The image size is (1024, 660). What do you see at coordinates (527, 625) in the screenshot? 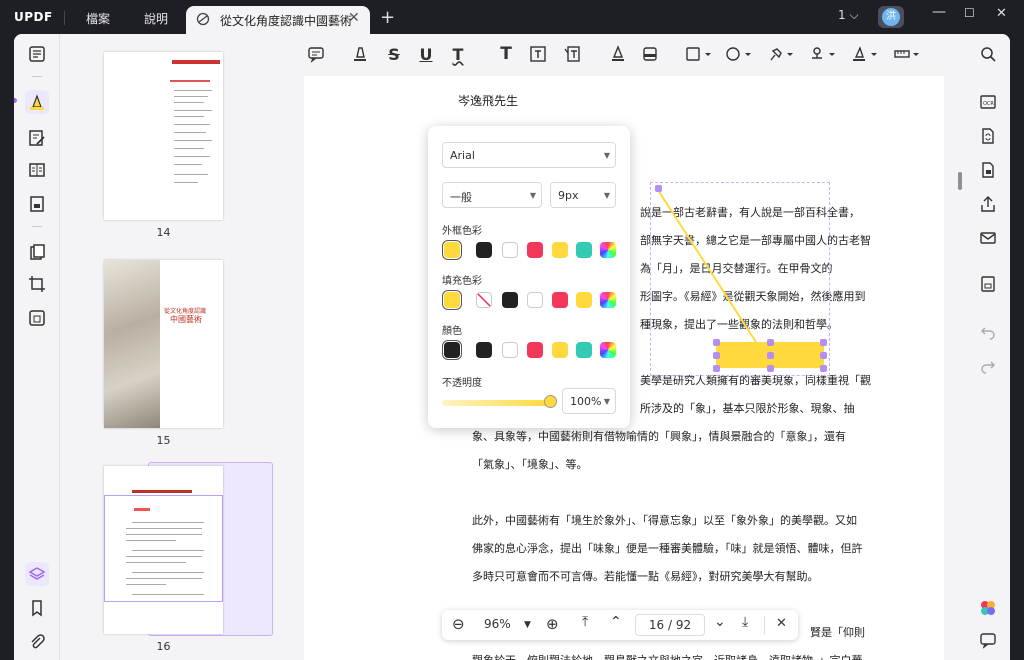
I see `zoom-dropdown-icon: ▼` at bounding box center [527, 625].